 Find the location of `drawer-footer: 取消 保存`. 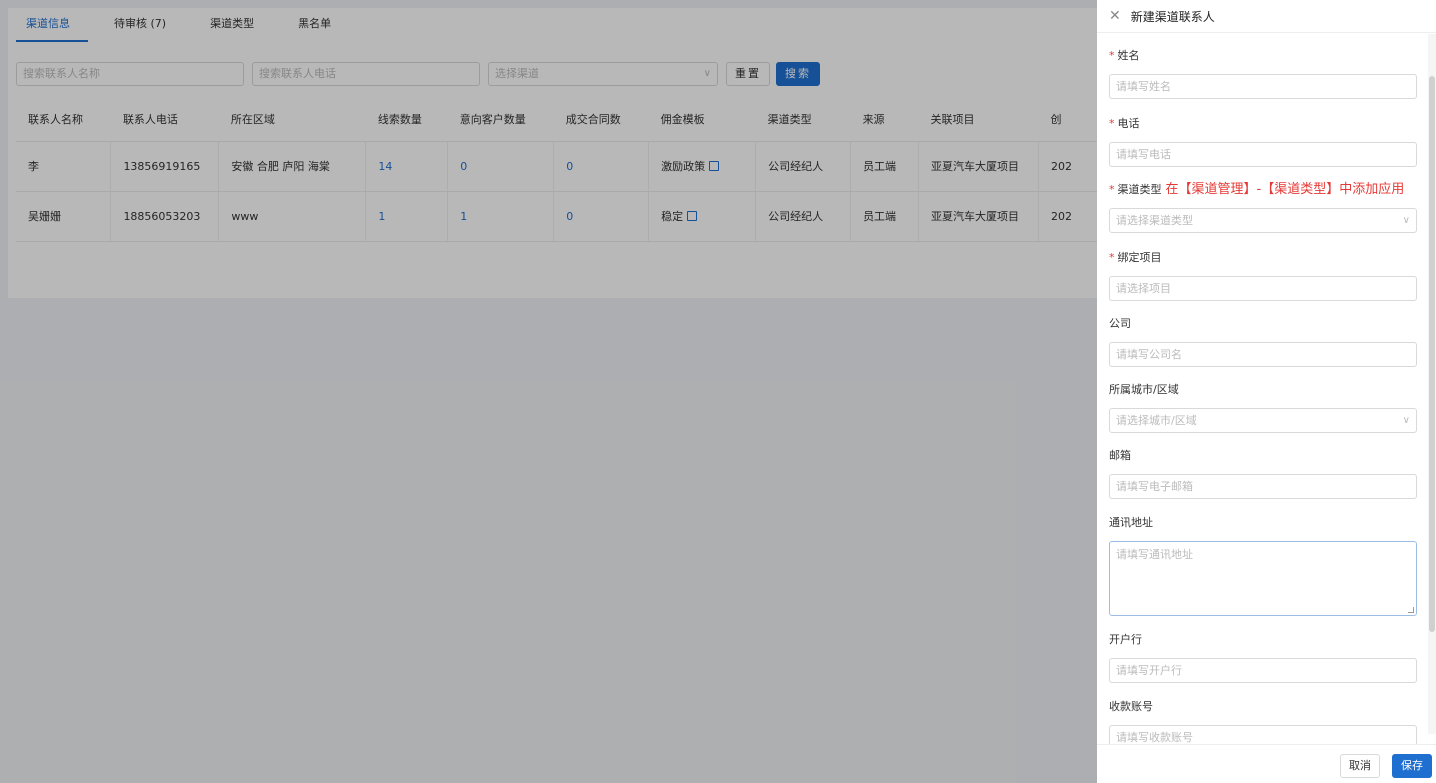

drawer-footer: 取消 保存 is located at coordinates (1266, 763).